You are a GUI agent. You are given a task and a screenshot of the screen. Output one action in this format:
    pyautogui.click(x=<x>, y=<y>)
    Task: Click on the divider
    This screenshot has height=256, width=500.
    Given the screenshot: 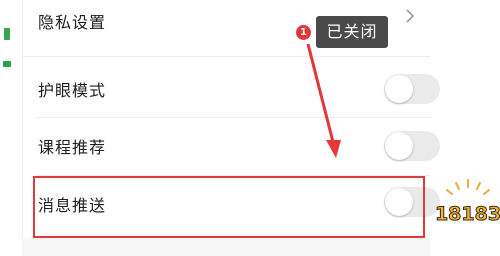 What is the action you would take?
    pyautogui.click(x=226, y=56)
    